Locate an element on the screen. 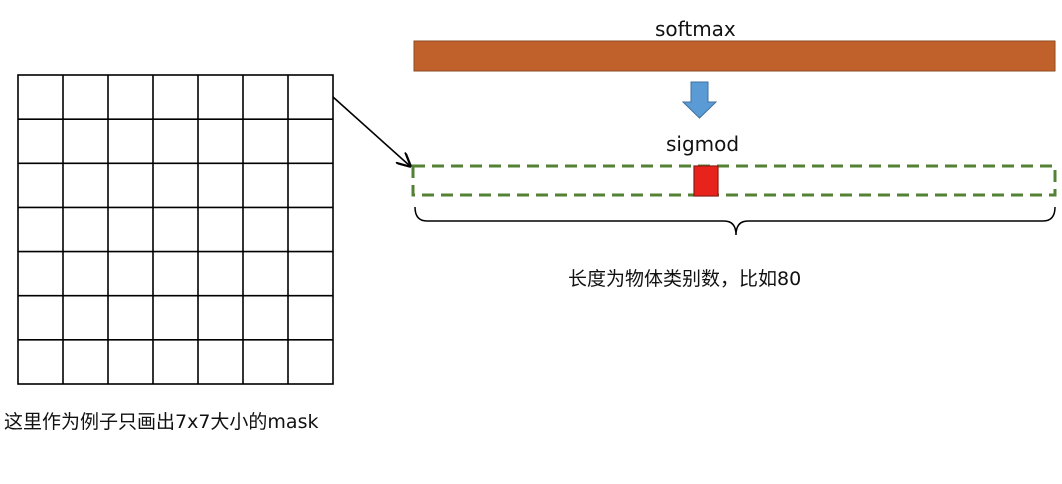 The image size is (1062, 484). down-arrow is located at coordinates (699, 100).